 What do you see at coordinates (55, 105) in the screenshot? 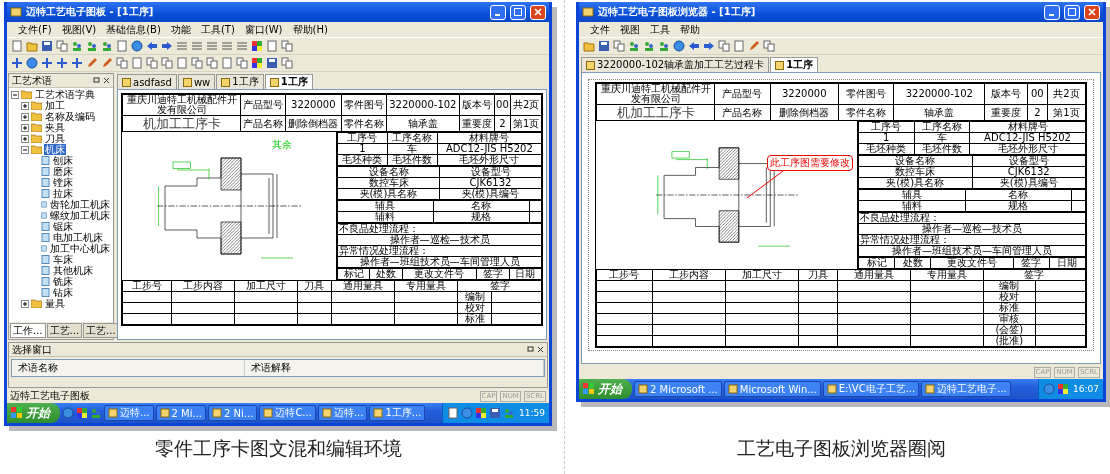
I see `tree-item: 加工` at bounding box center [55, 105].